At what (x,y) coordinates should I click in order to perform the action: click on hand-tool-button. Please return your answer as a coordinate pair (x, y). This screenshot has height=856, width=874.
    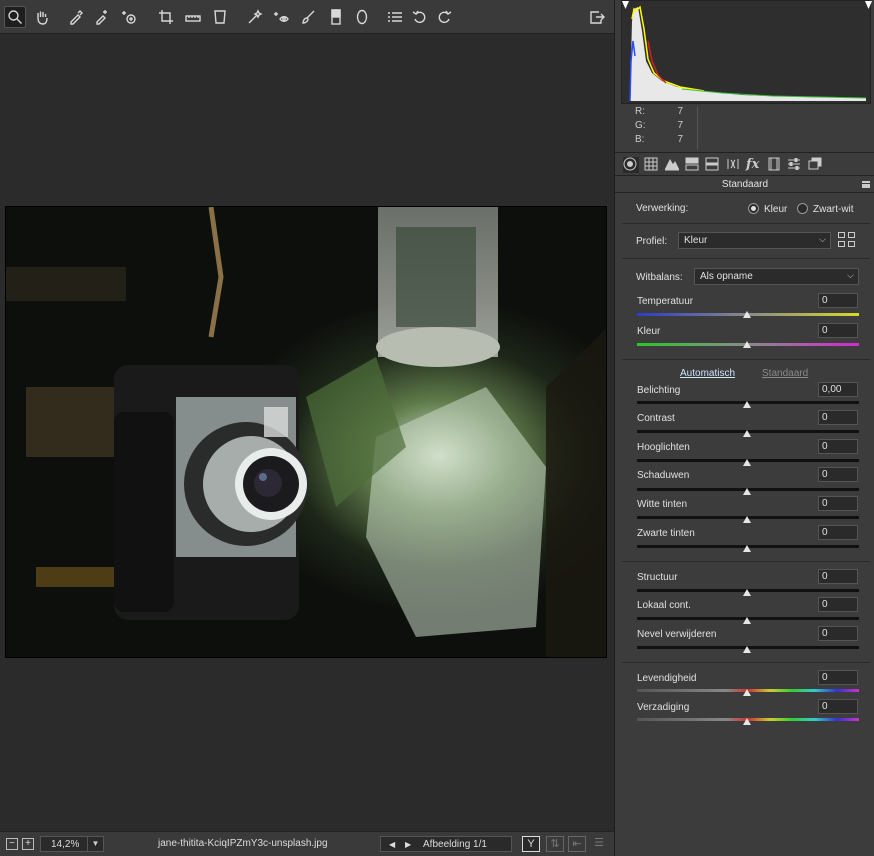
    Looking at the image, I should click on (42, 17).